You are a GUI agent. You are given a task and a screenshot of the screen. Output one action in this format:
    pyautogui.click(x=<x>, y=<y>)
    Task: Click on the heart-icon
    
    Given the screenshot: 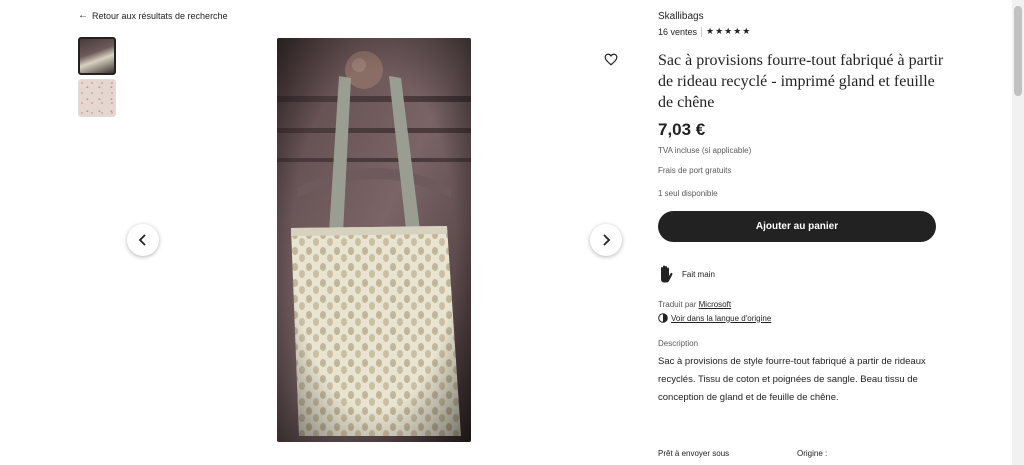 What is the action you would take?
    pyautogui.click(x=611, y=59)
    